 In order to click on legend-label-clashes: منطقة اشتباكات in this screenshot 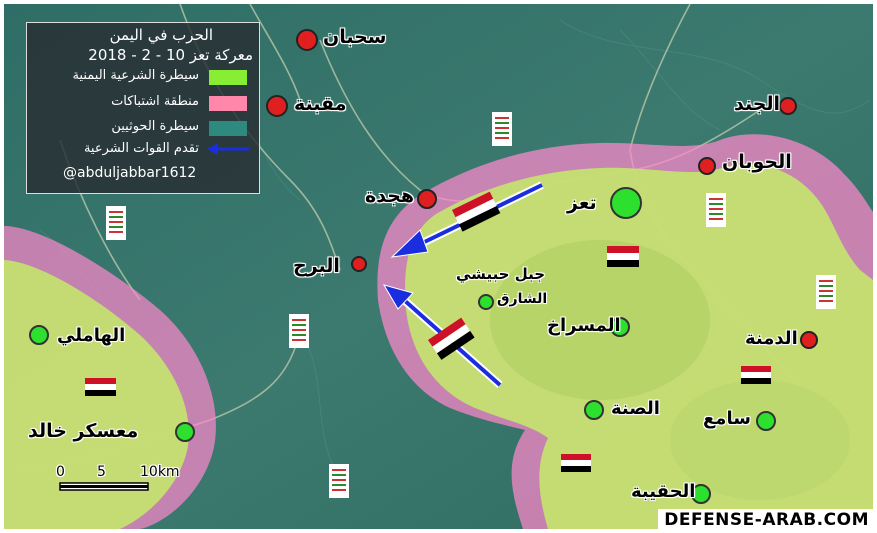, I will do `click(155, 101)`.